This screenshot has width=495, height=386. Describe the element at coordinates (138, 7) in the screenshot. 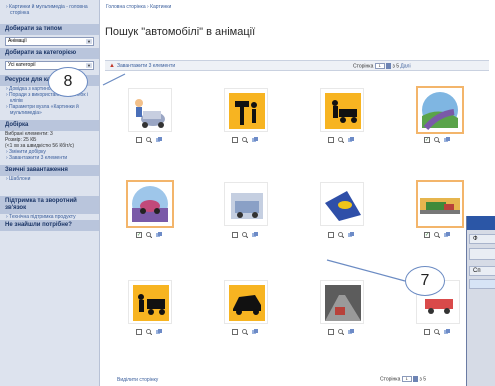

I see `breadcrumb: Головна сторінка › Картинки` at that location.